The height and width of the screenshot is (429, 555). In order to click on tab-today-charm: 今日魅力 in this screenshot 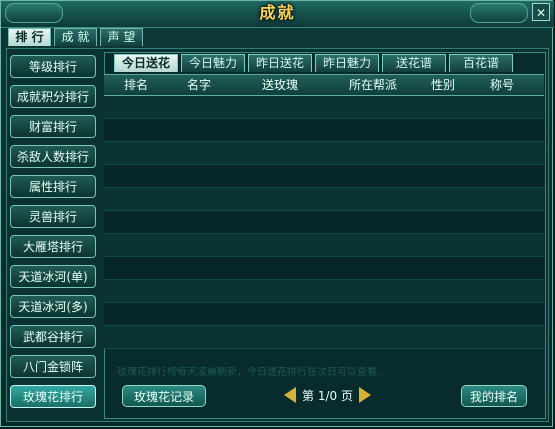, I will do `click(213, 63)`.